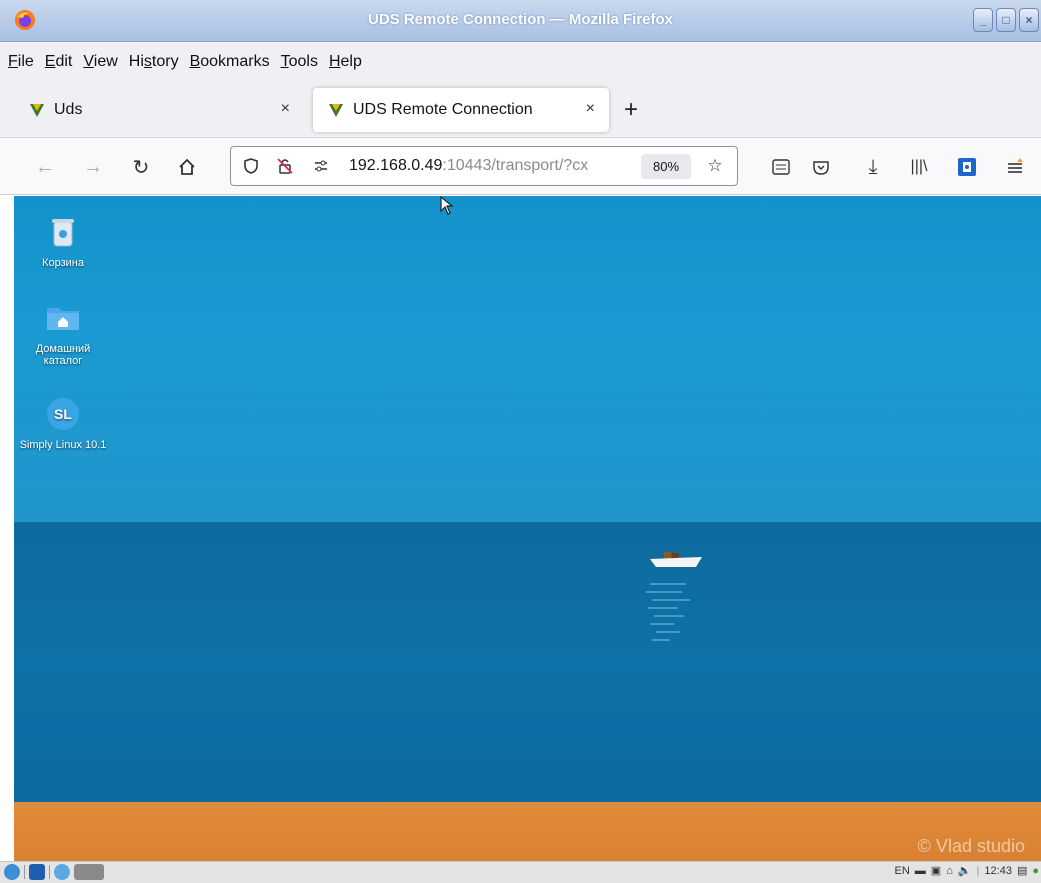 This screenshot has height=883, width=1041. I want to click on reader-view-icon, so click(781, 167).